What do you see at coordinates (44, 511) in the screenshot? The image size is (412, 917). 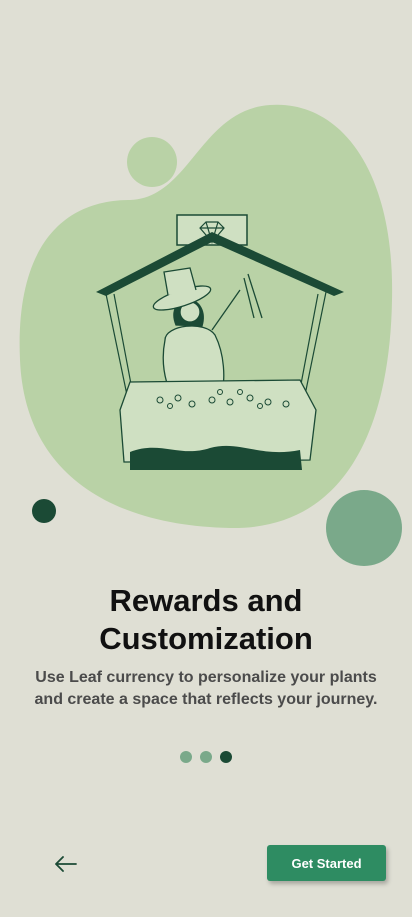 I see `decor-dot-dark` at bounding box center [44, 511].